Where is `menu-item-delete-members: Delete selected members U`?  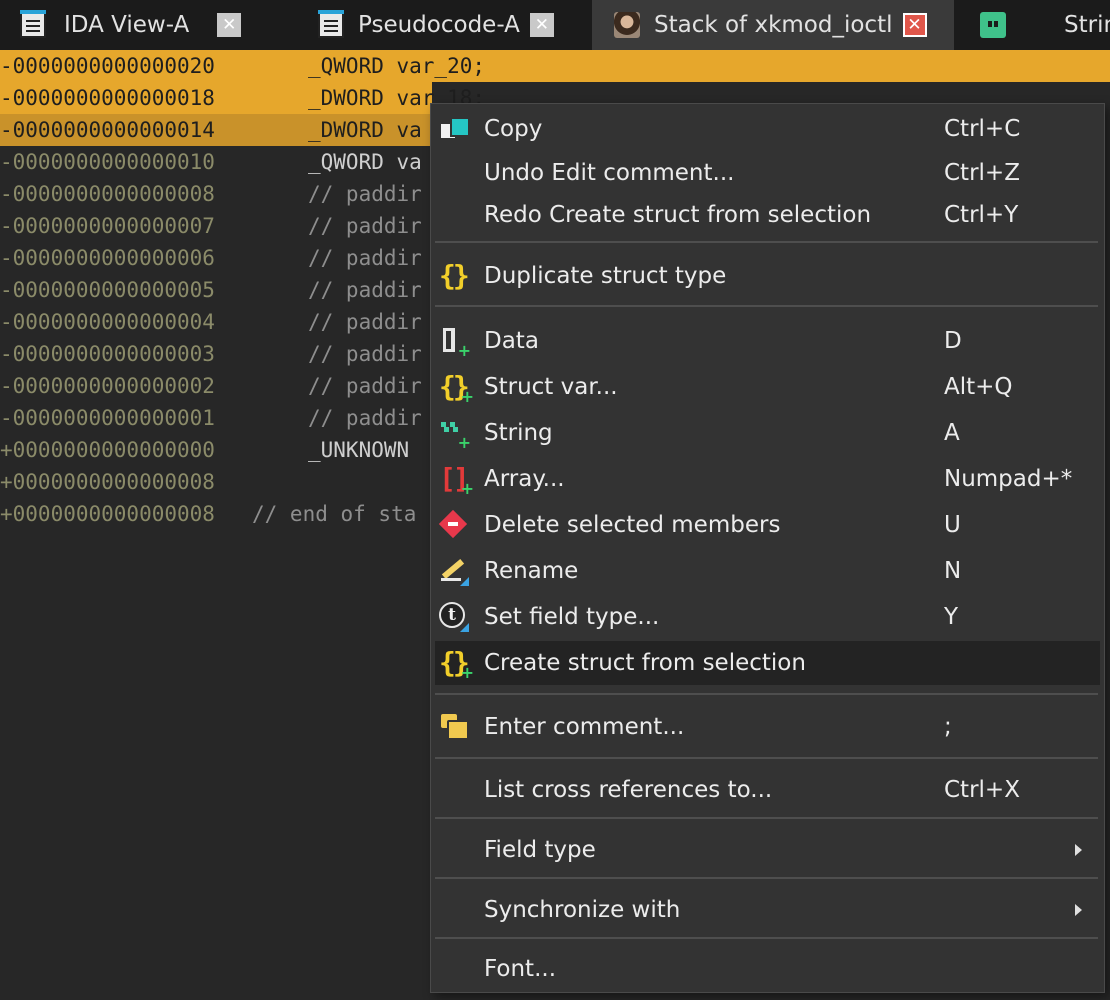 menu-item-delete-members: Delete selected members U is located at coordinates (767, 525).